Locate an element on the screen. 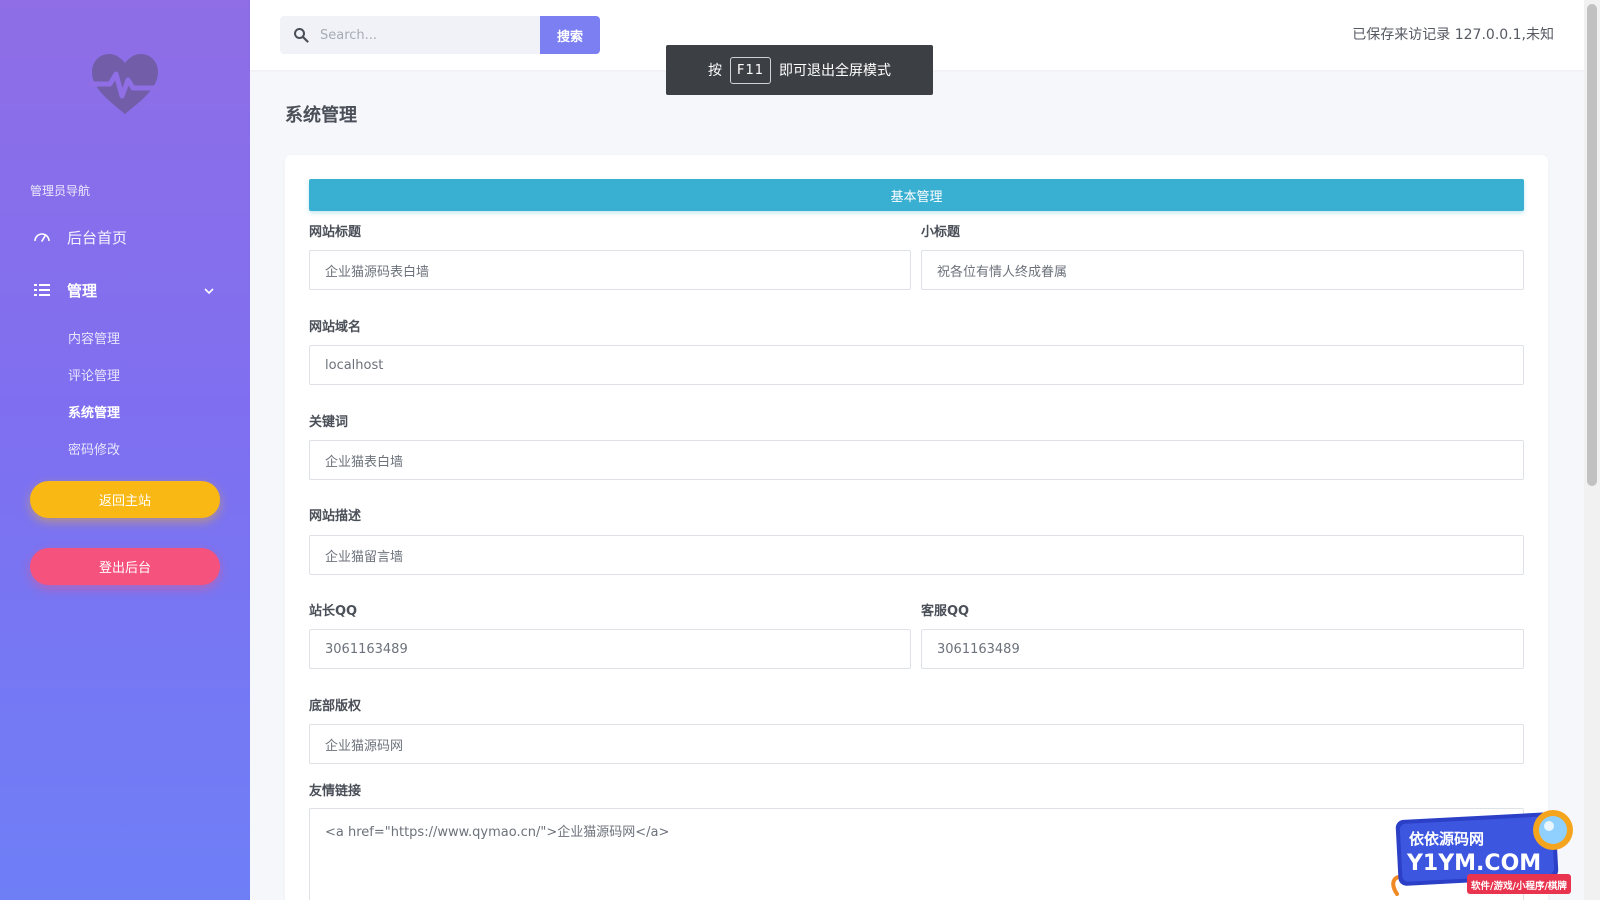 The width and height of the screenshot is (1600, 900). heartbeat-logo-icon is located at coordinates (125, 85).